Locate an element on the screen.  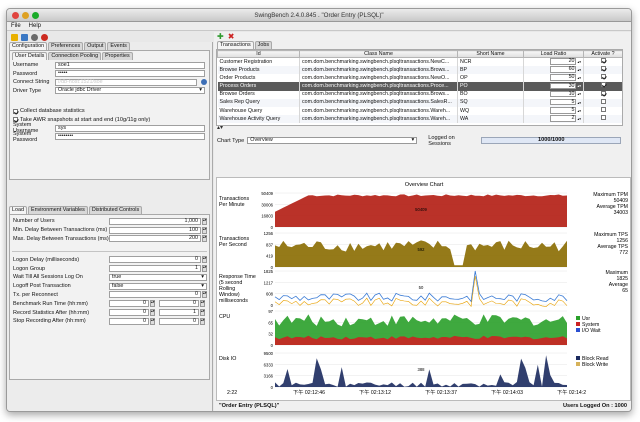
col-short: Short Name is located at coordinates (490, 54).